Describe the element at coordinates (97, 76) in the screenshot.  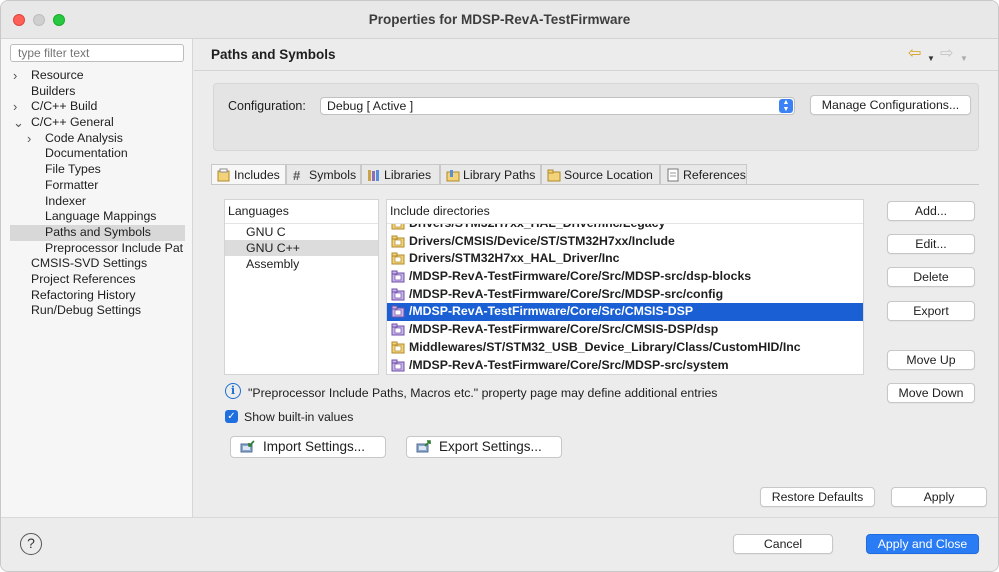
I see `tree-item: › Resource` at that location.